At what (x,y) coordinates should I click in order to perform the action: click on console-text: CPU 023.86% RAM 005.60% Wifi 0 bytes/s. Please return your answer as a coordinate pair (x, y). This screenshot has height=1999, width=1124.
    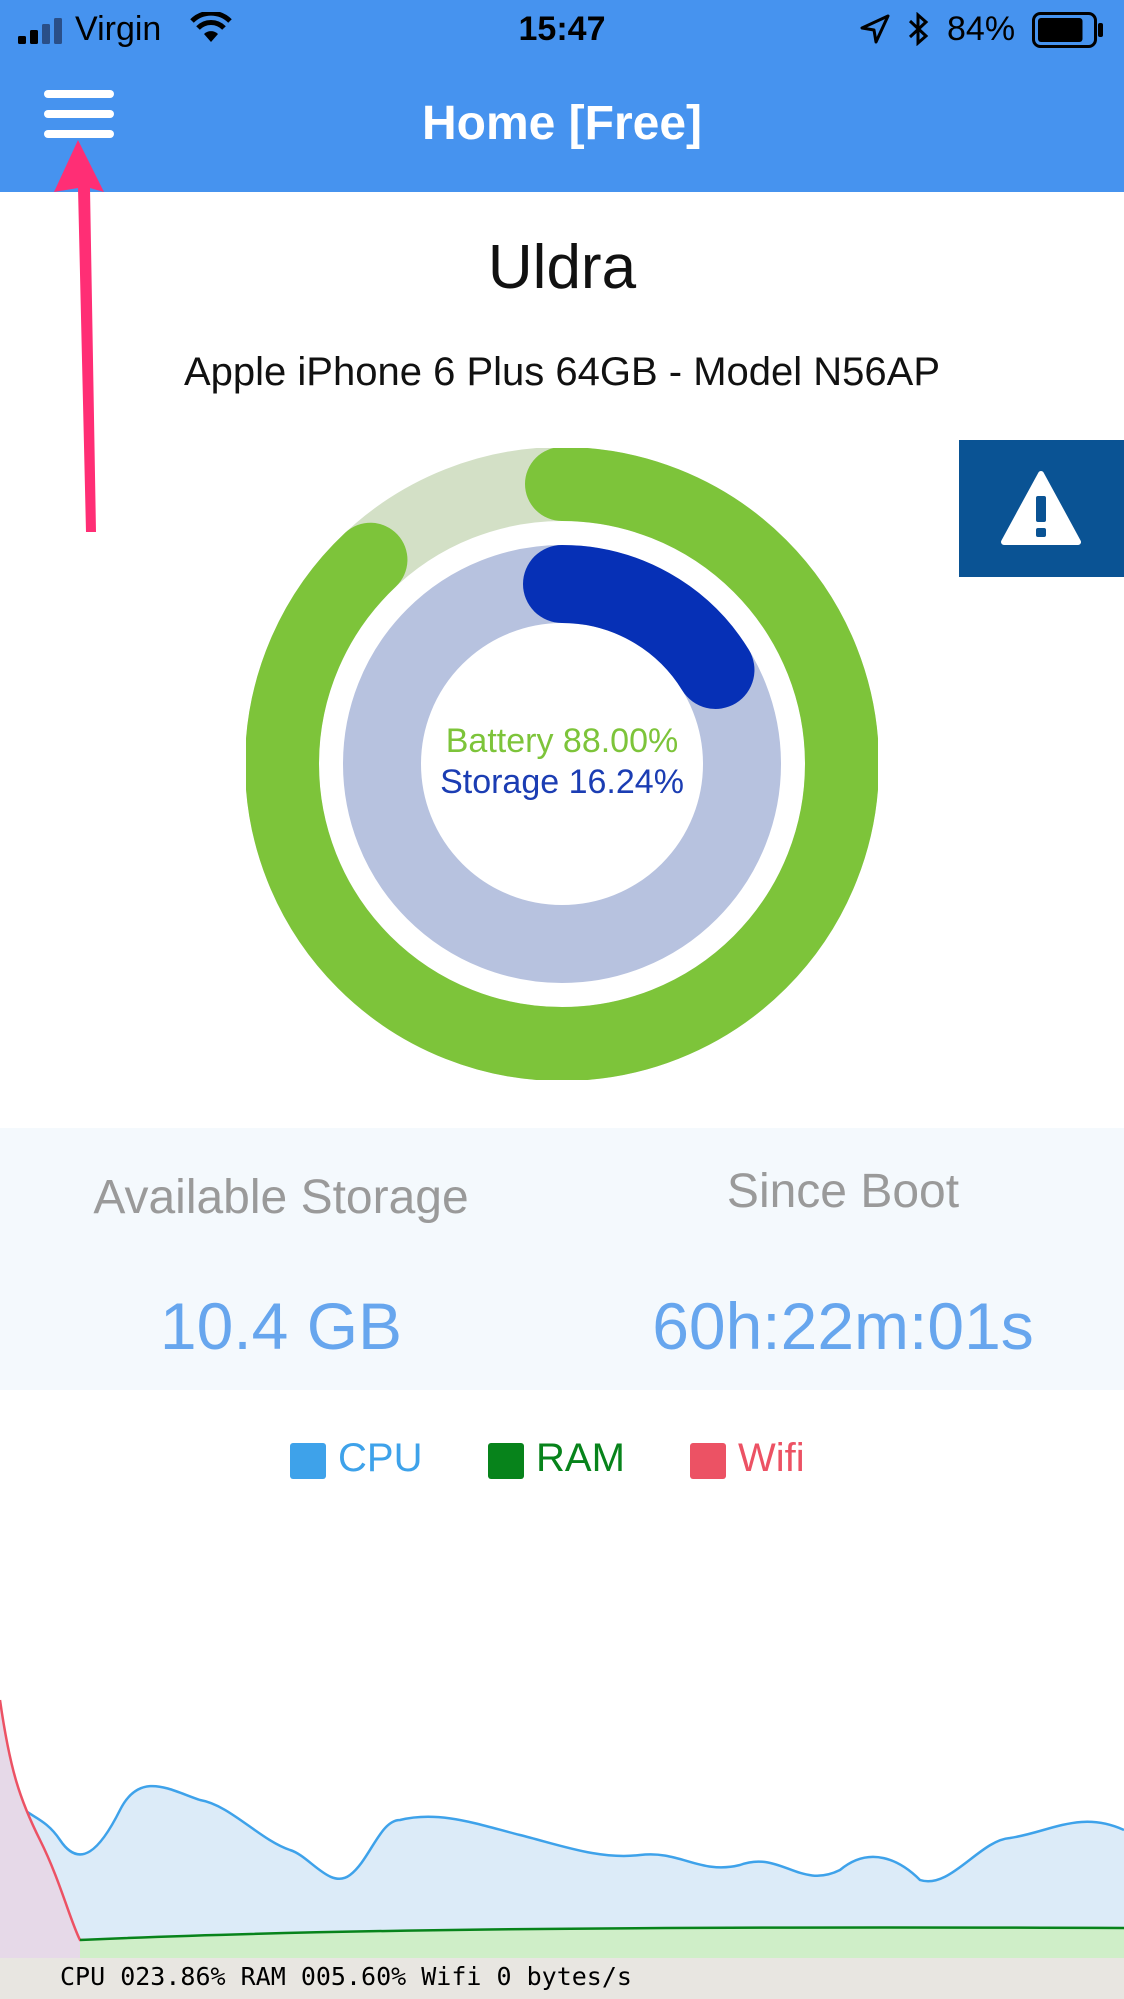
    Looking at the image, I should click on (346, 1976).